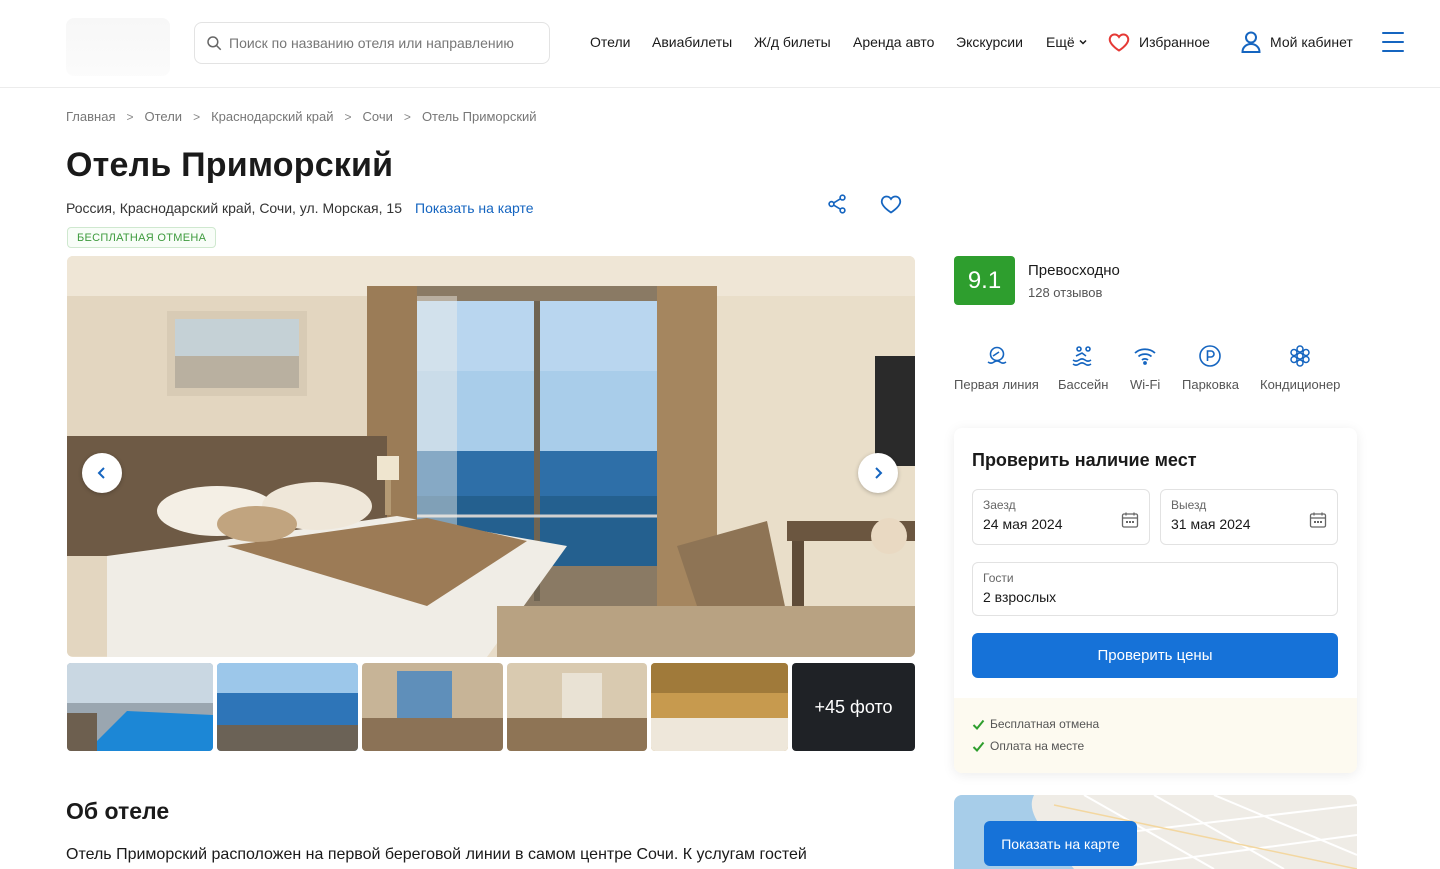 This screenshot has width=1440, height=869. I want to click on pool-icon, so click(1082, 356).